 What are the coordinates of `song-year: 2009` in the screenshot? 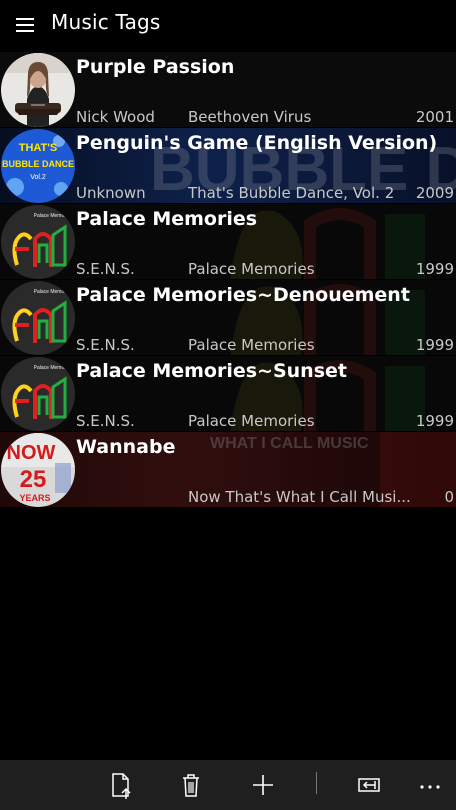 It's located at (434, 193).